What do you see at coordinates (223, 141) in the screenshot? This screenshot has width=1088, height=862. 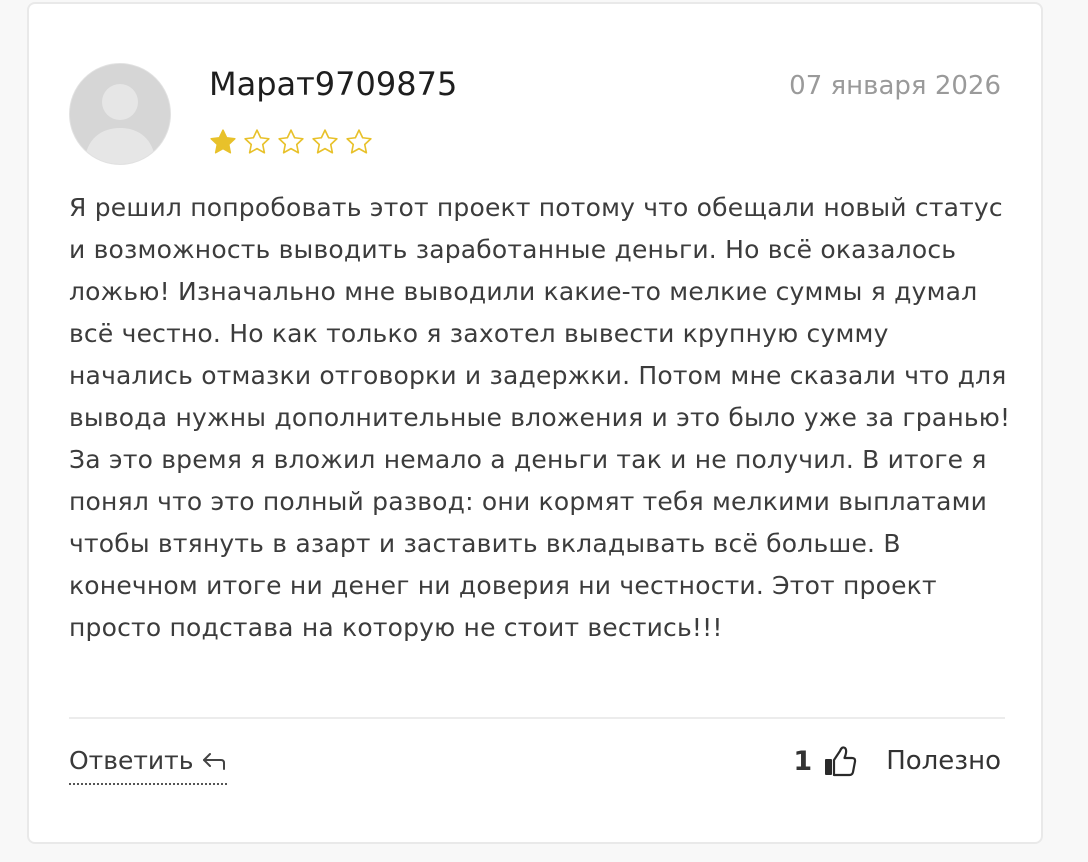 I see `star-filled-icon` at bounding box center [223, 141].